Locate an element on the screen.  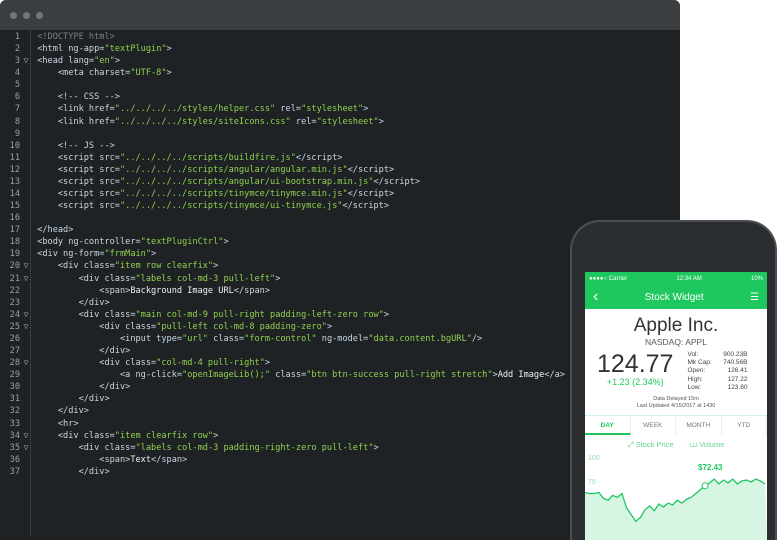
code-token: </head> is located at coordinates (55, 230).